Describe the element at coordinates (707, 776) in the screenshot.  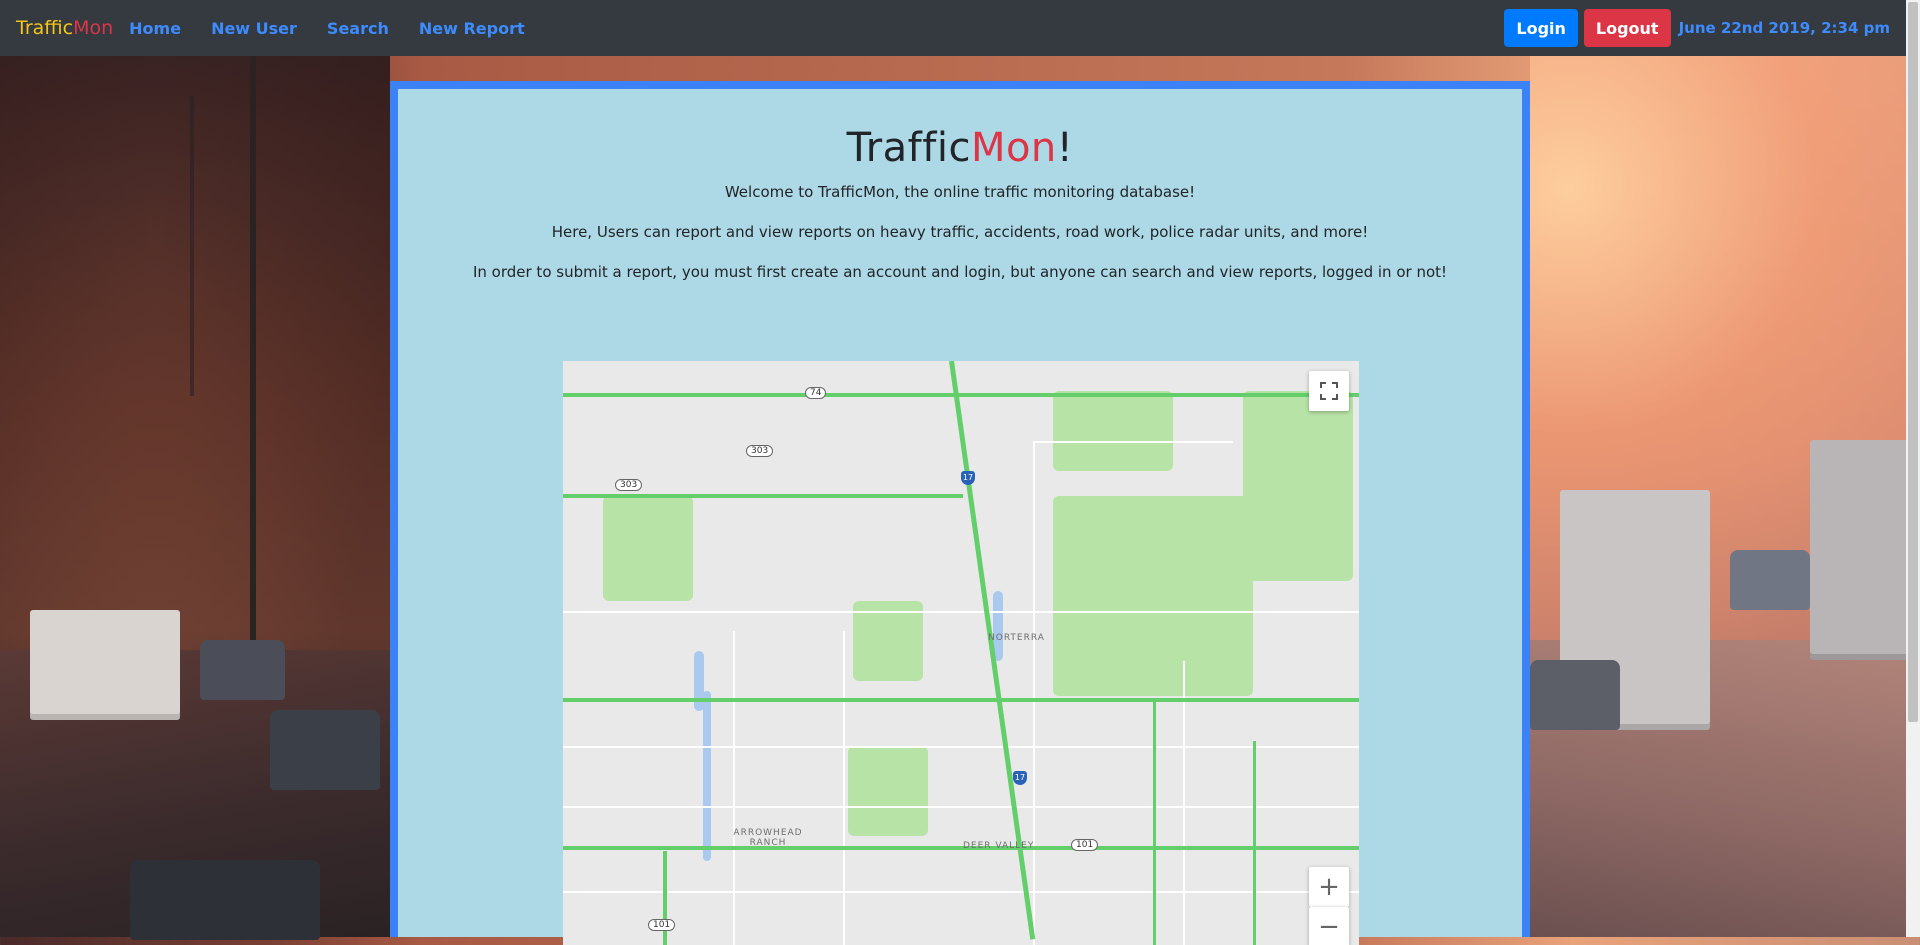
I see `map-water` at that location.